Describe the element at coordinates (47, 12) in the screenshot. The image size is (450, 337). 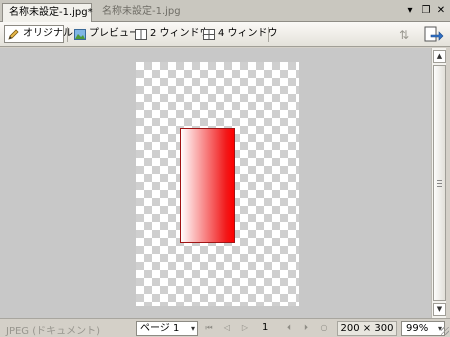
I see `document-tab-active: 名称未設定-1.jpg*` at that location.